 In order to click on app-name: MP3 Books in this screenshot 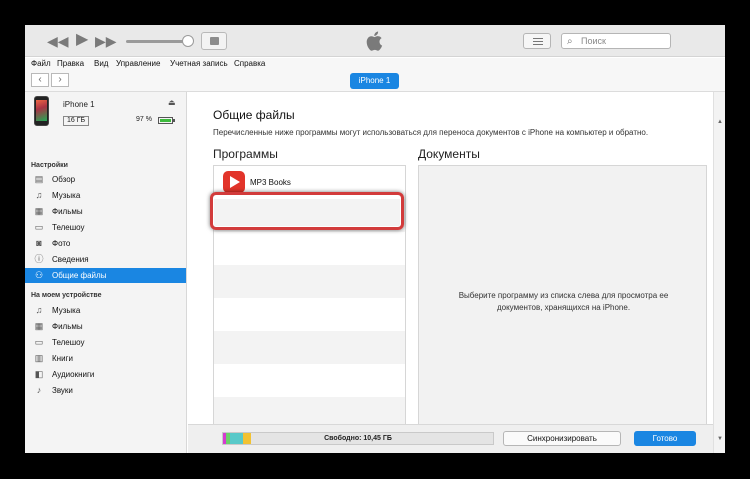, I will do `click(270, 182)`.